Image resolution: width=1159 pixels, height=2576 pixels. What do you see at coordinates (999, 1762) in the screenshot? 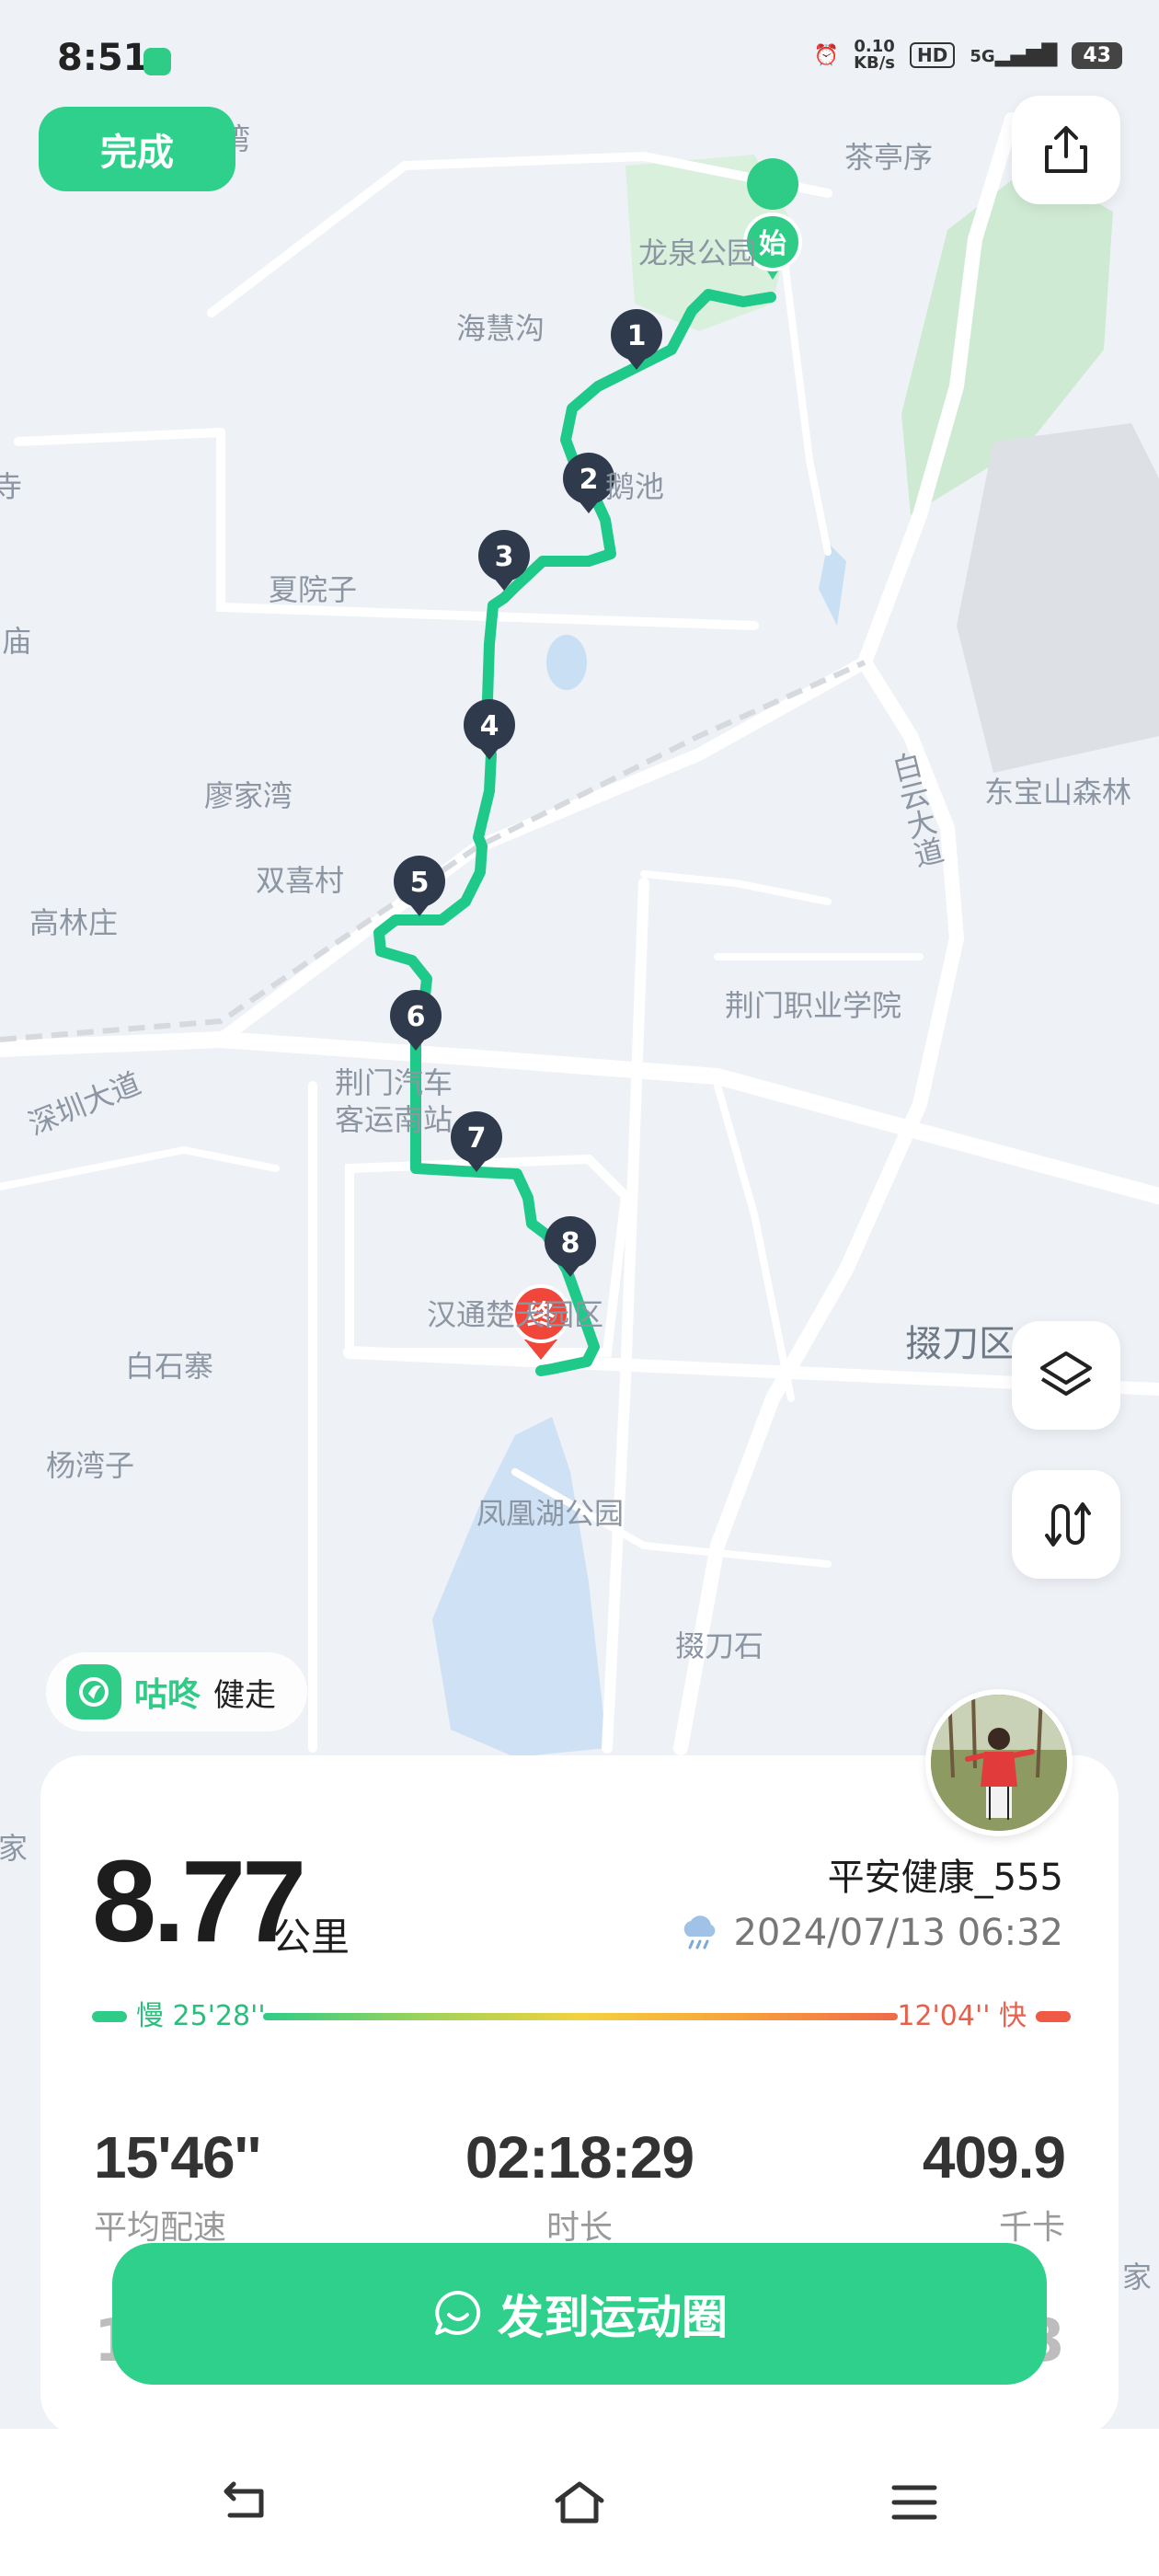
I see `avatar` at bounding box center [999, 1762].